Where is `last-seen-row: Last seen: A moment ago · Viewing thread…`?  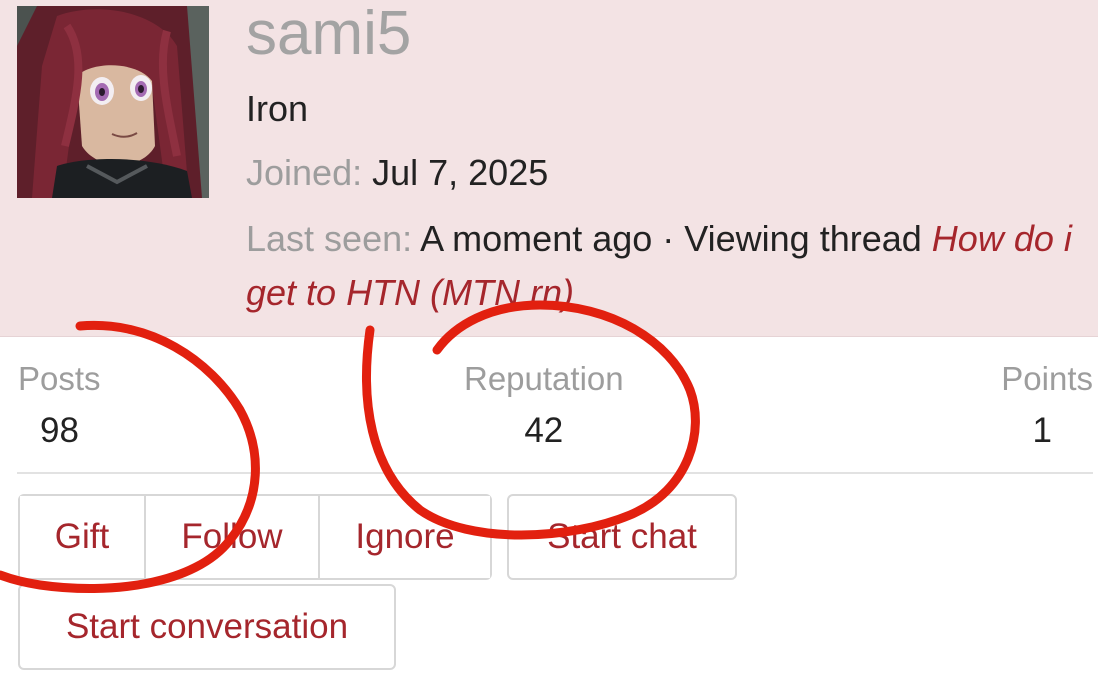
last-seen-row: Last seen: A moment ago · Viewing thread… is located at coordinates (666, 266).